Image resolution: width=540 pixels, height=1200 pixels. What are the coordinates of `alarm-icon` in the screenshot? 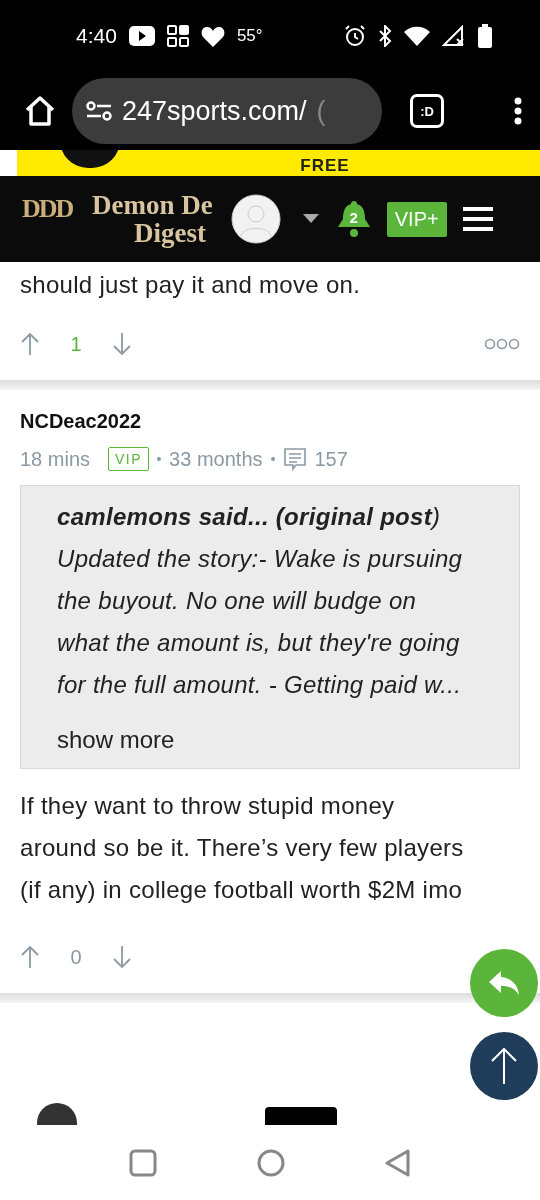 It's located at (355, 36).